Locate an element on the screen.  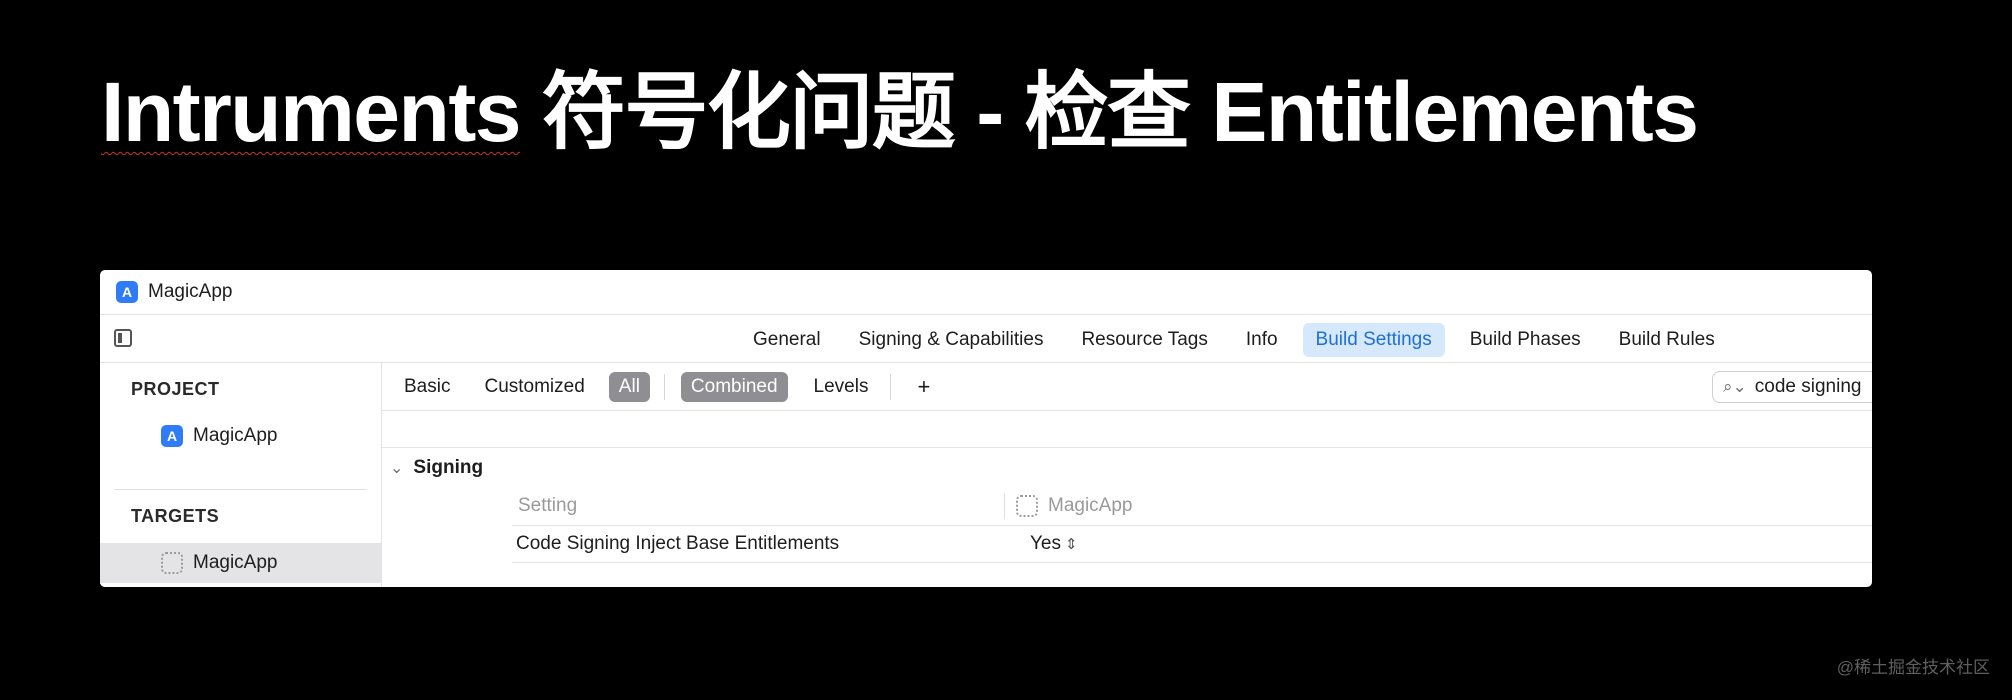
column-target: MagicApp is located at coordinates (1074, 506).